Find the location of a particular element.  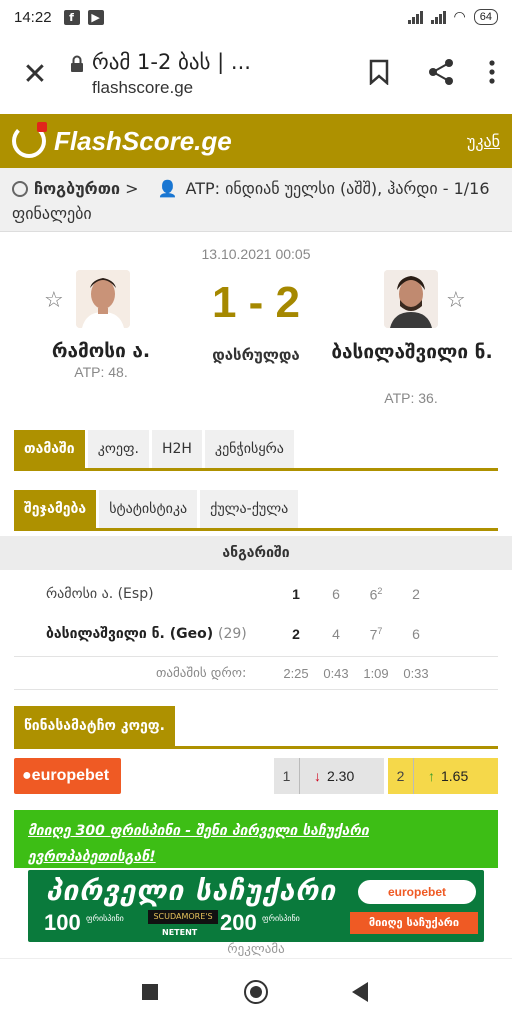

tennis-ball-icon is located at coordinates (20, 189).